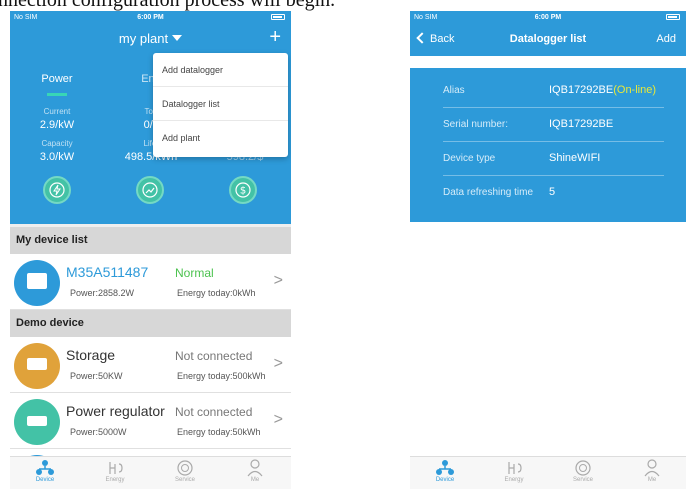 The width and height of the screenshot is (688, 489). What do you see at coordinates (91, 355) in the screenshot?
I see `device-name: Storage` at bounding box center [91, 355].